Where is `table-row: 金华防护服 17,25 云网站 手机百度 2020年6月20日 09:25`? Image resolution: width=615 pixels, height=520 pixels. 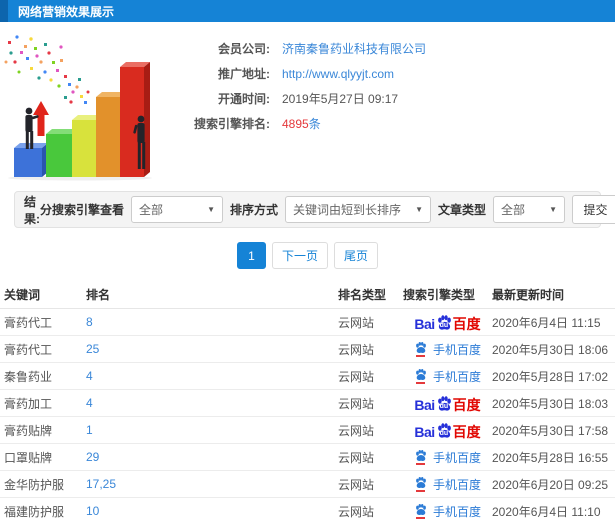
table-row: 金华防护服 17,25 云网站 手机百度 2020年6月20日 09:25 is located at coordinates (307, 484).